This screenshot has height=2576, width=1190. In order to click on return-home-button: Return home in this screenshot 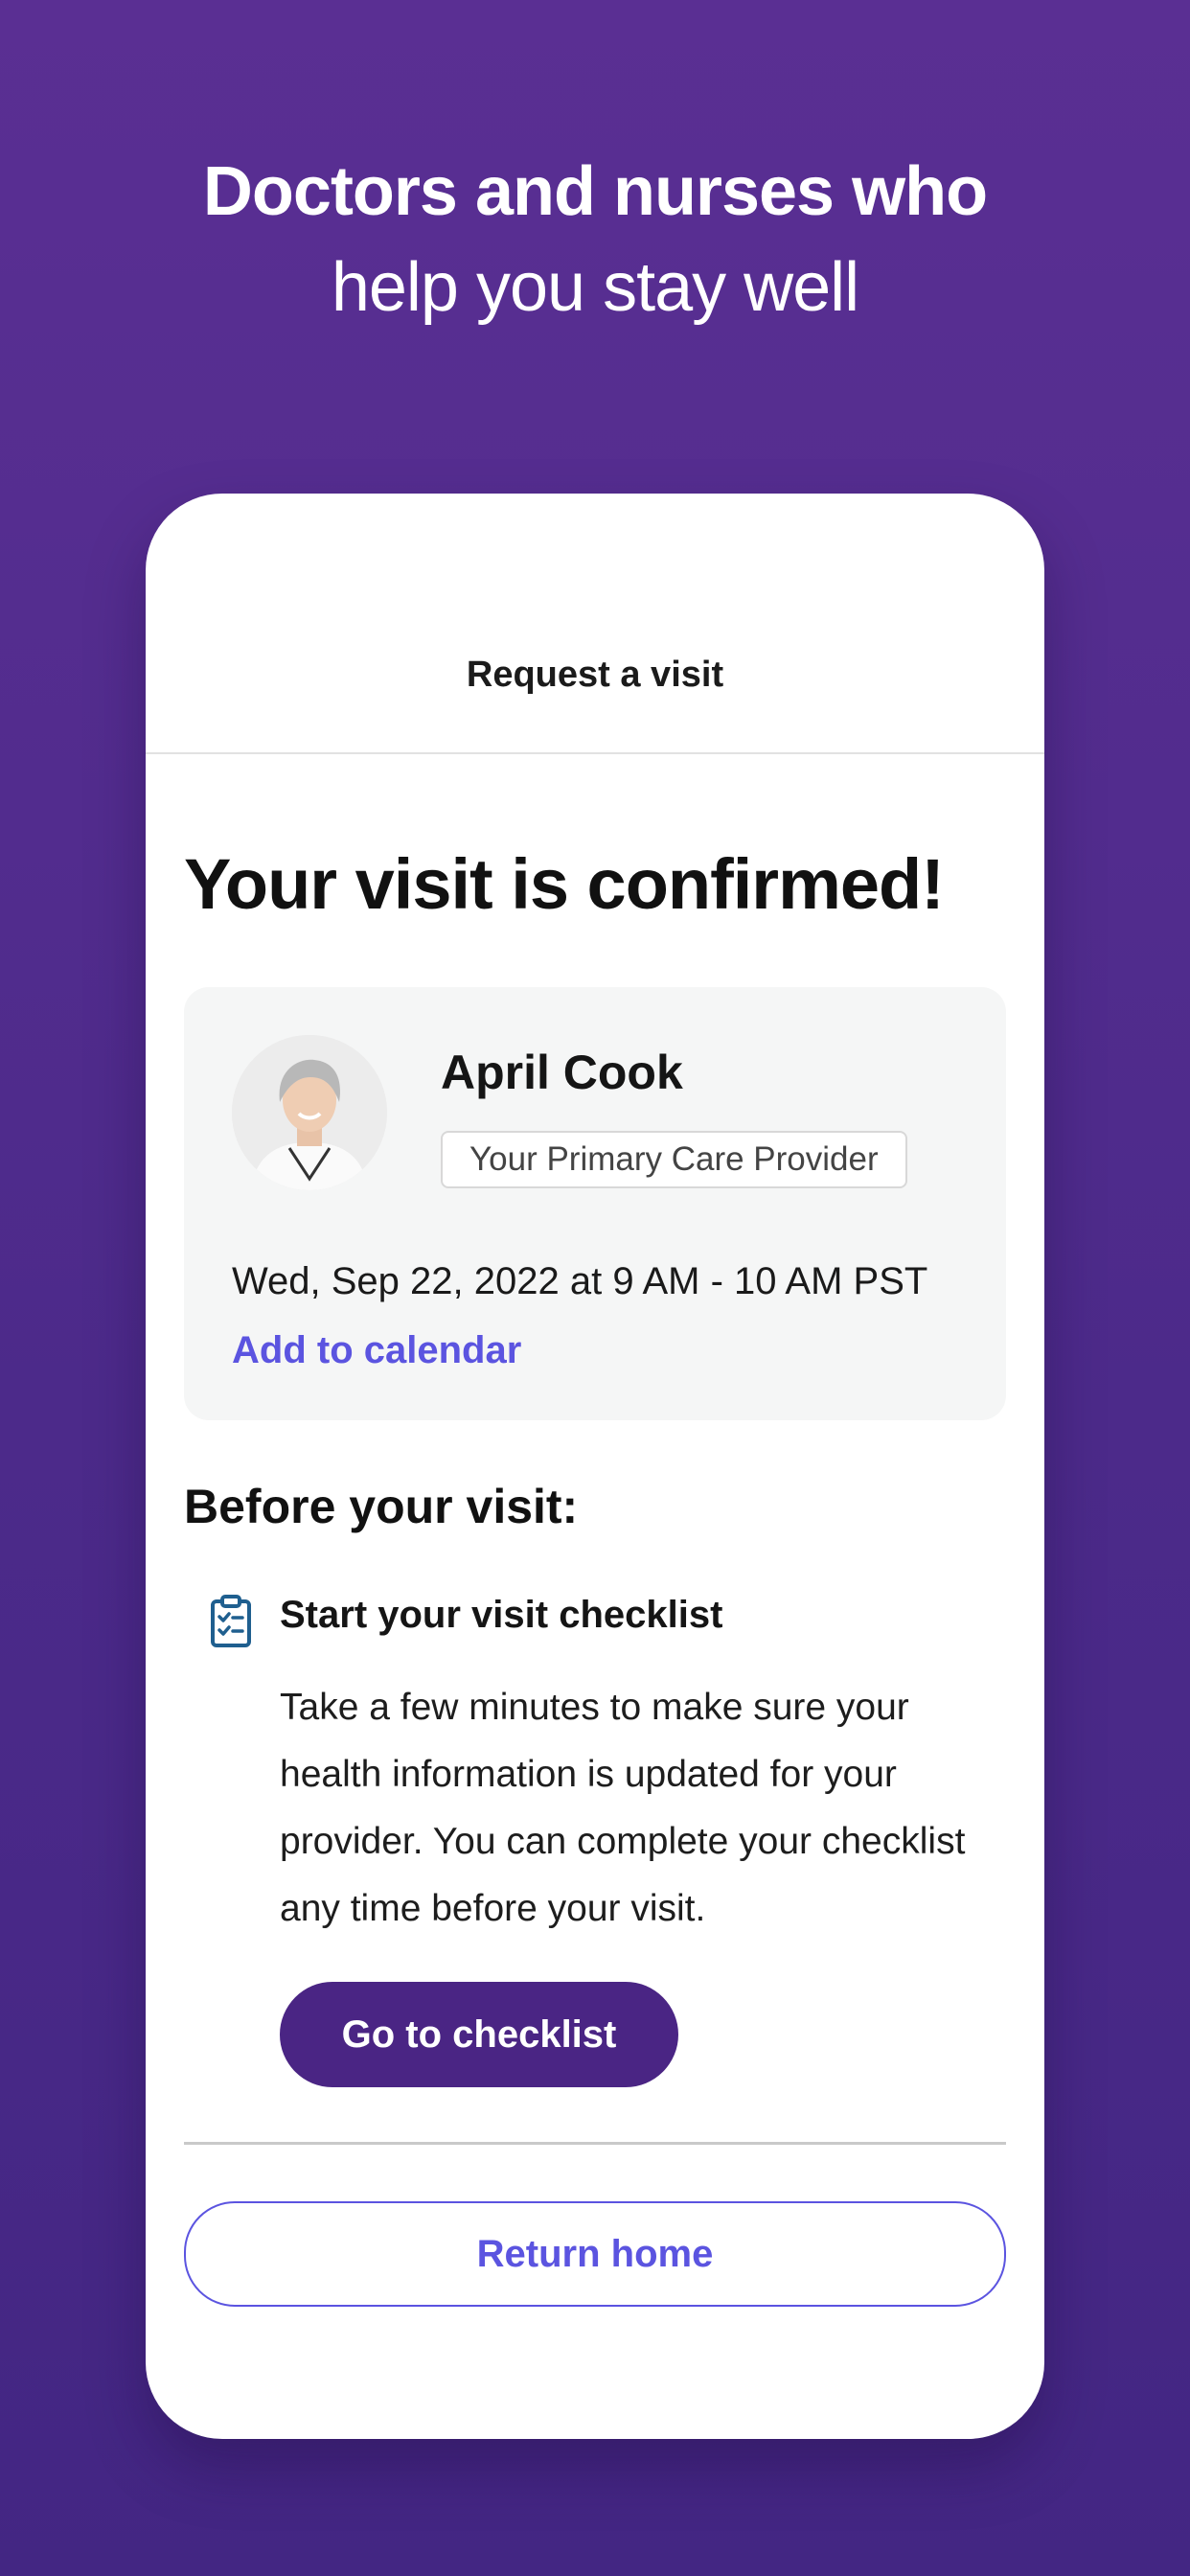, I will do `click(595, 2254)`.